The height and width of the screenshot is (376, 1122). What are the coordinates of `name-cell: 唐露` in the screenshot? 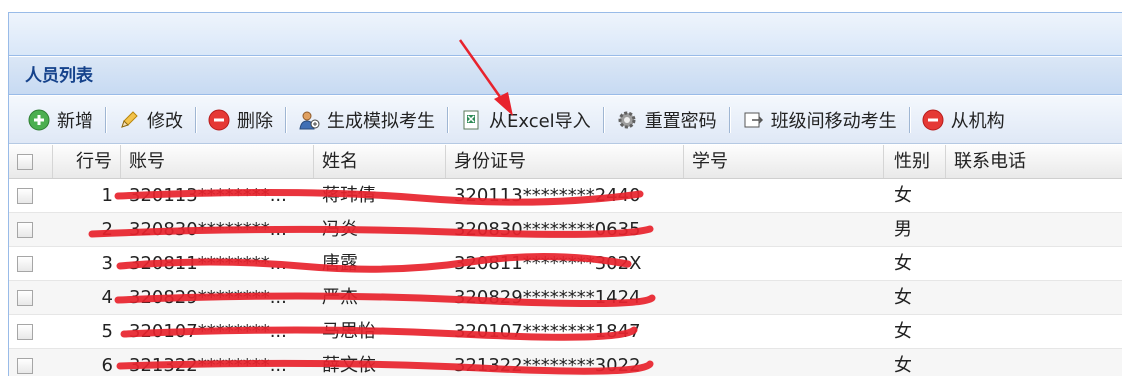 It's located at (340, 263).